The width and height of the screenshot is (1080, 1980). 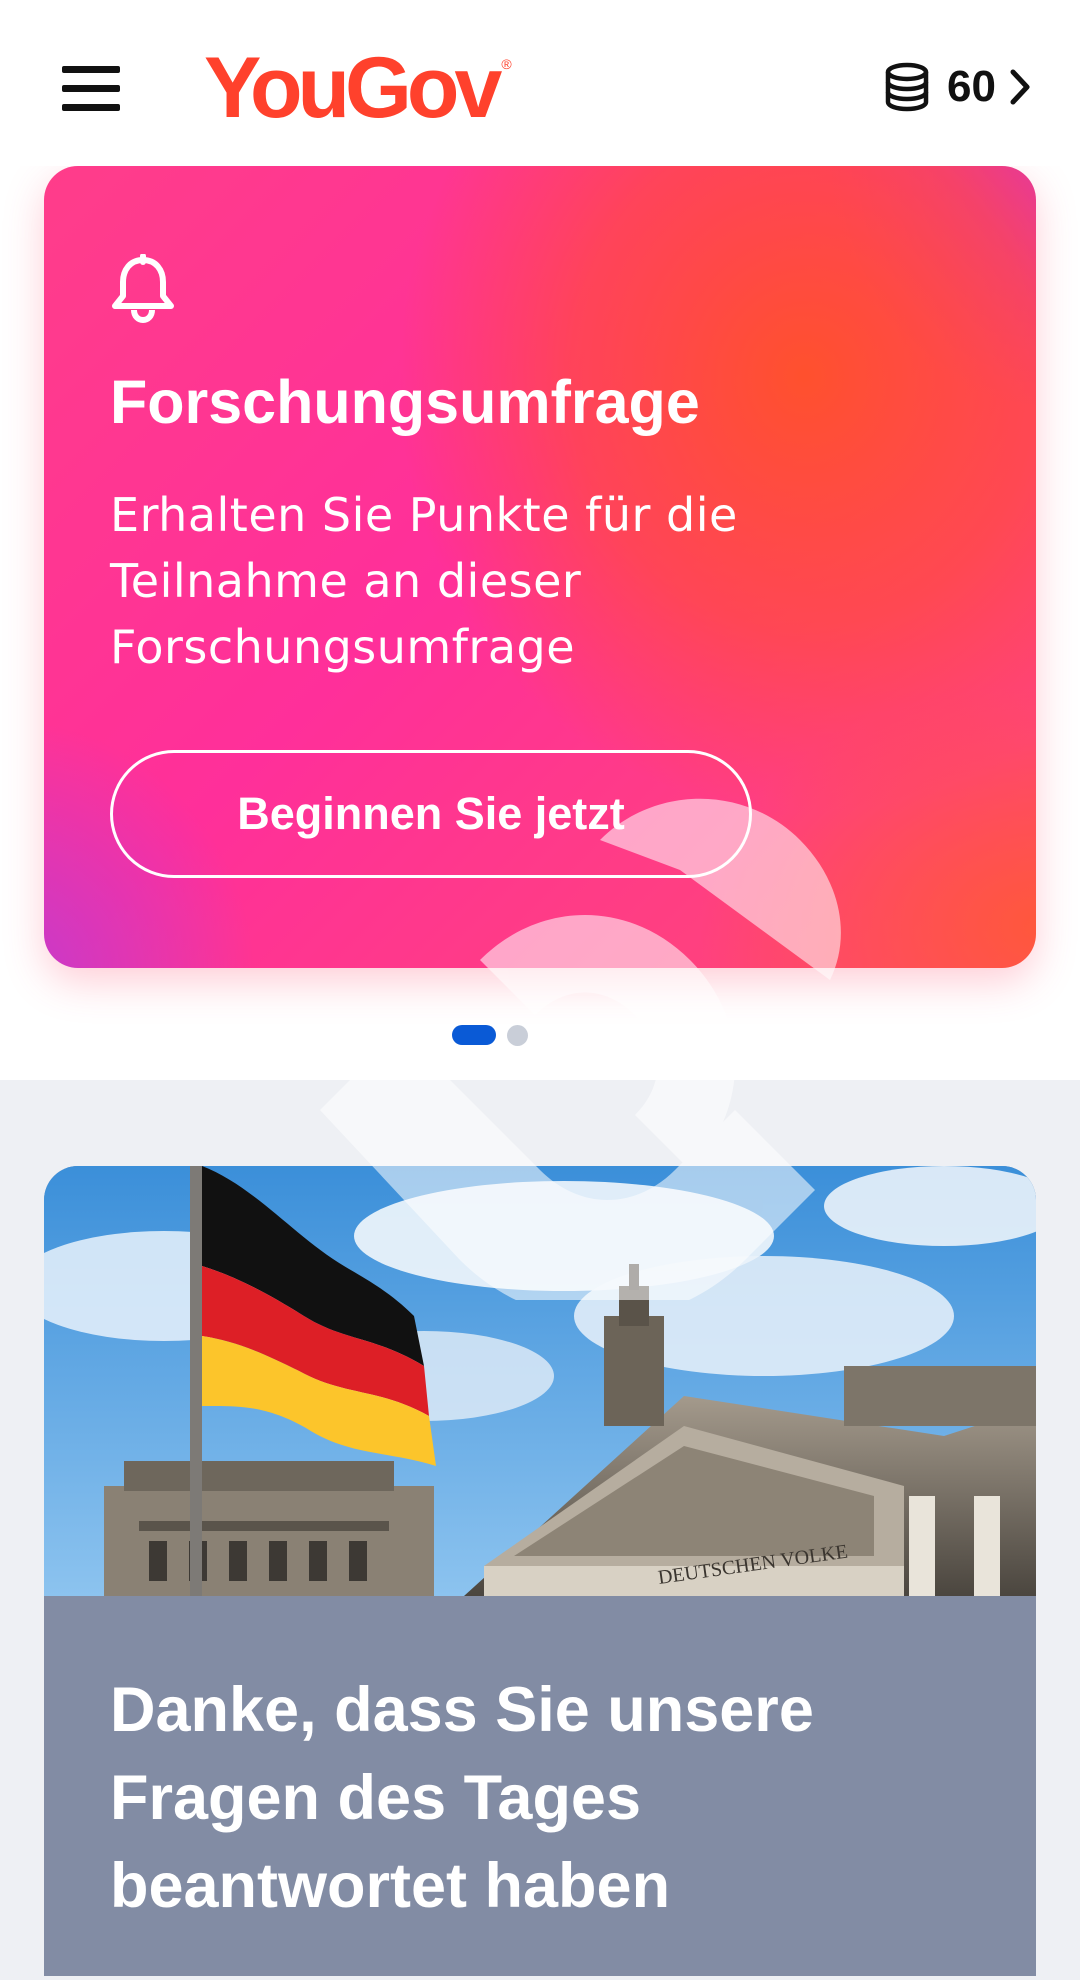 I want to click on promo-title: Forschungsumfrage, so click(x=405, y=402).